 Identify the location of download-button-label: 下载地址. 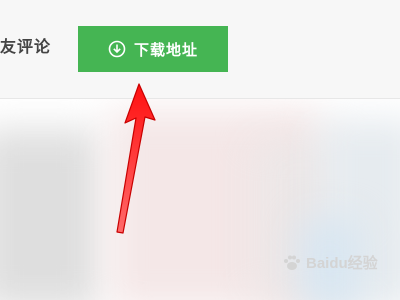
(165, 49).